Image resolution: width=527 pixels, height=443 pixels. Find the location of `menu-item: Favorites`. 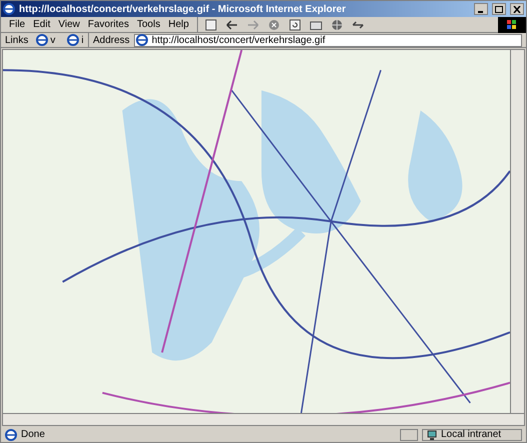

menu-item: Favorites is located at coordinates (108, 24).